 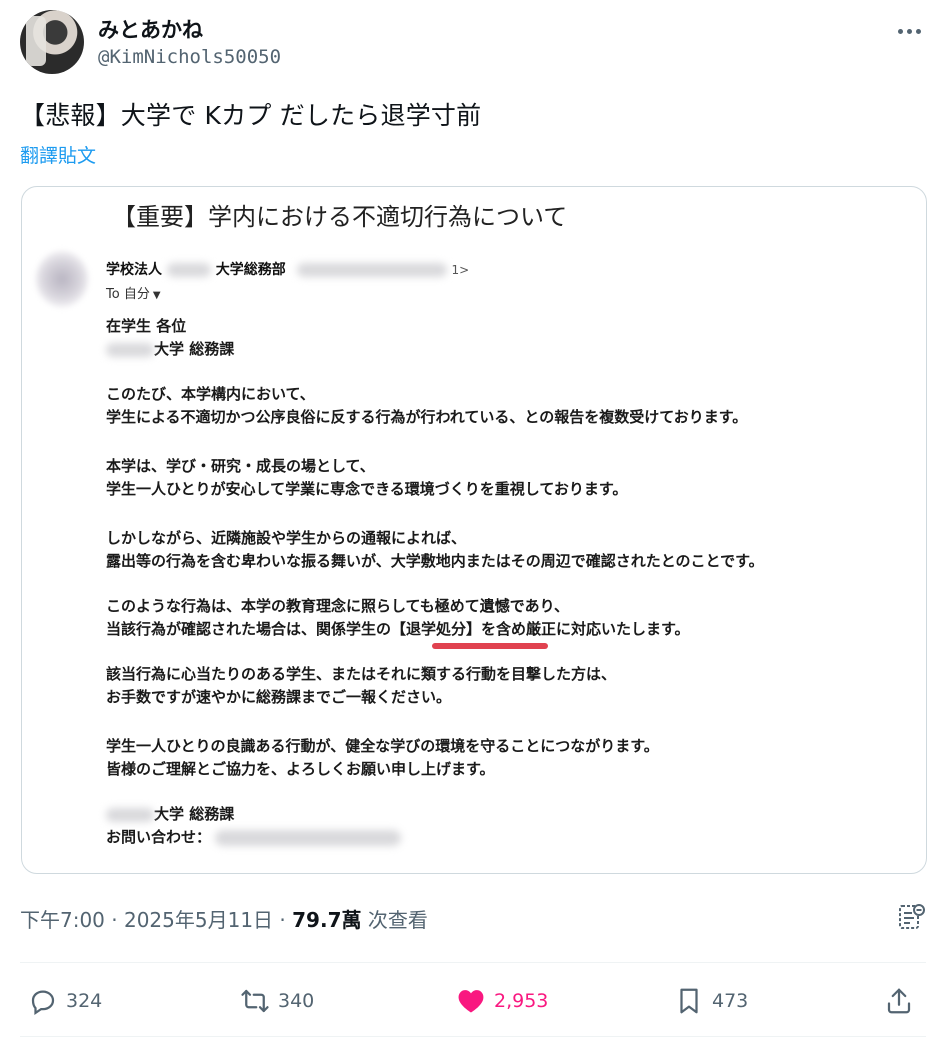 I want to click on email-body-line: 学生一人ひとりの良識ある行動が、健全な学びの環境を守ることにつながります。, so click(x=382, y=746).